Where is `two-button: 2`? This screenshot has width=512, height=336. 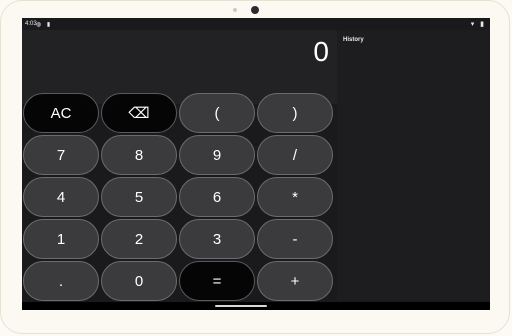 two-button: 2 is located at coordinates (139, 239).